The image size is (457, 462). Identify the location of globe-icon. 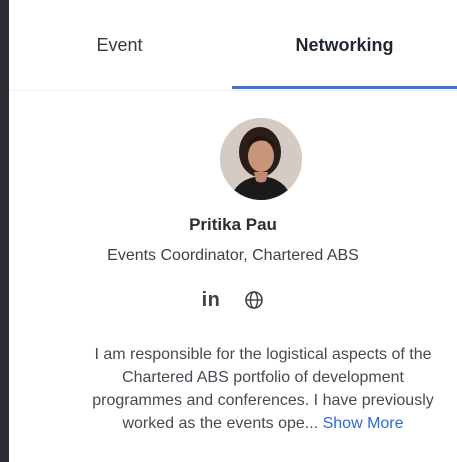
(254, 300).